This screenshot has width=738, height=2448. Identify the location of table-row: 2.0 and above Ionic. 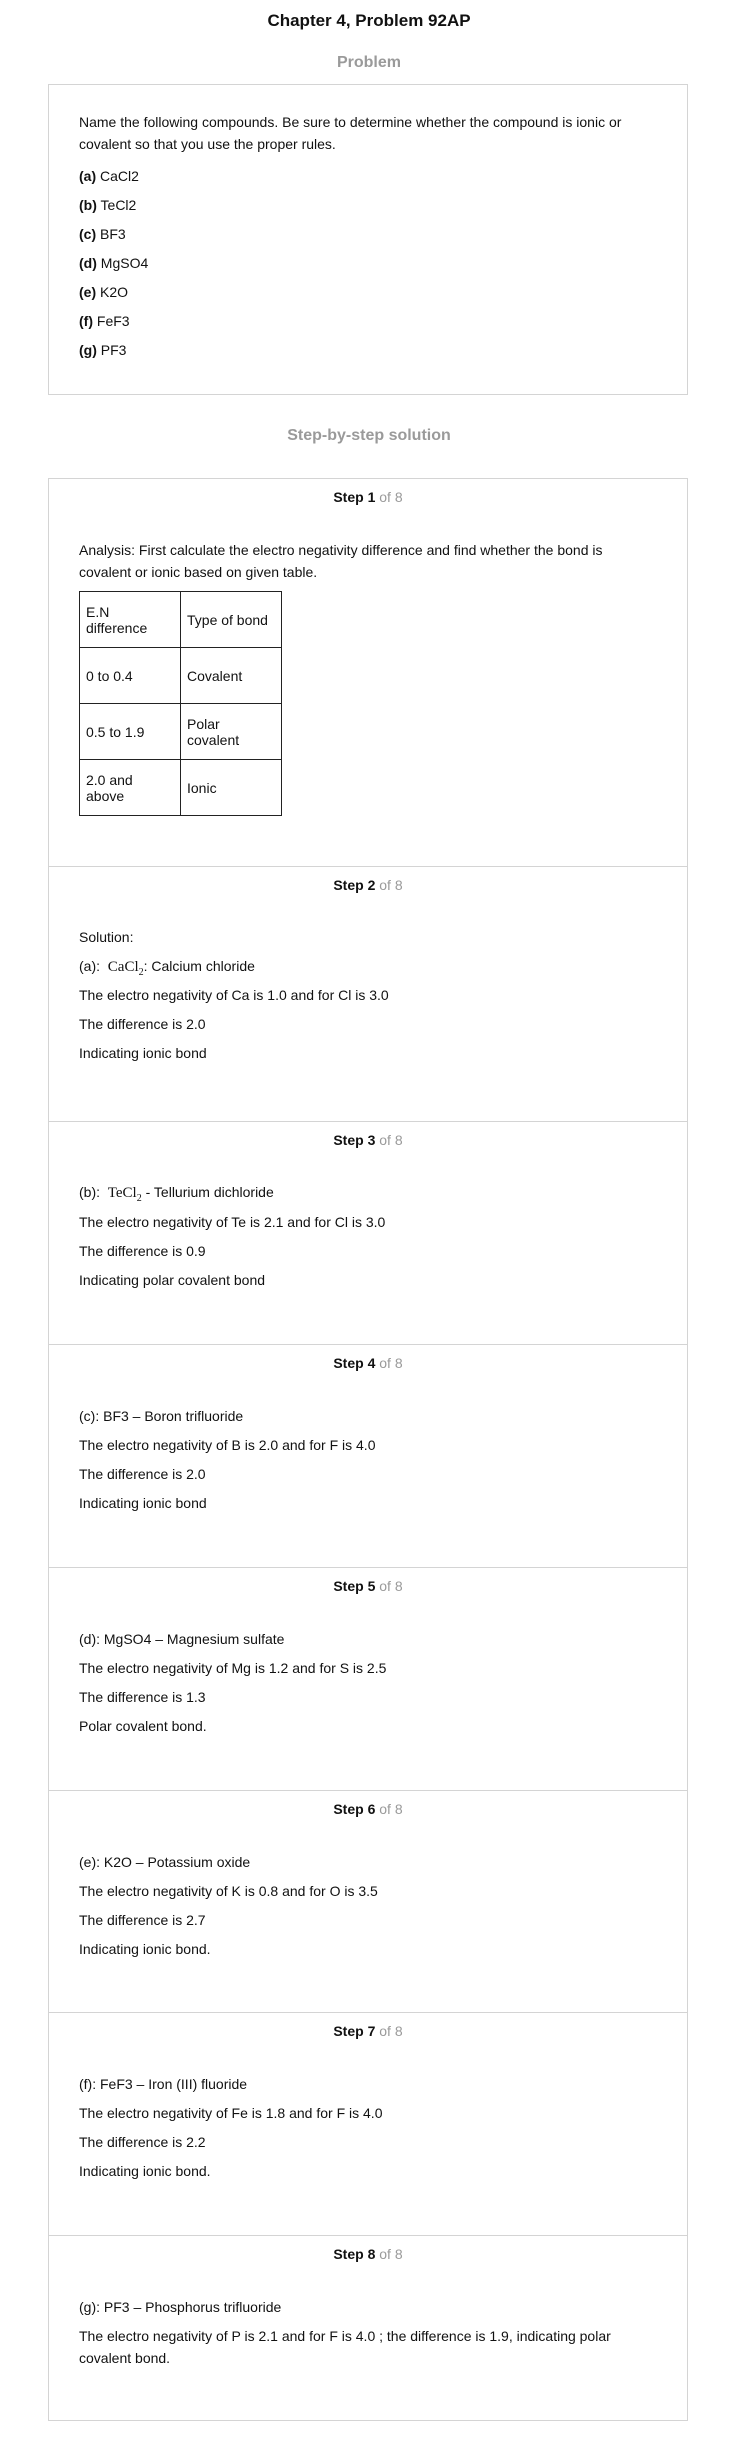
(180, 787).